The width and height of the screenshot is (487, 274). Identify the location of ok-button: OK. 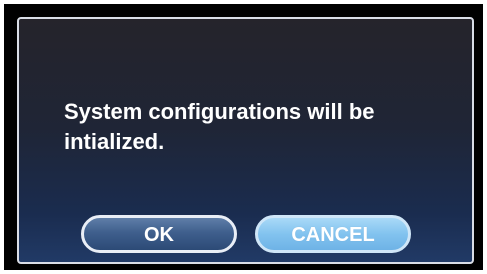
(159, 234).